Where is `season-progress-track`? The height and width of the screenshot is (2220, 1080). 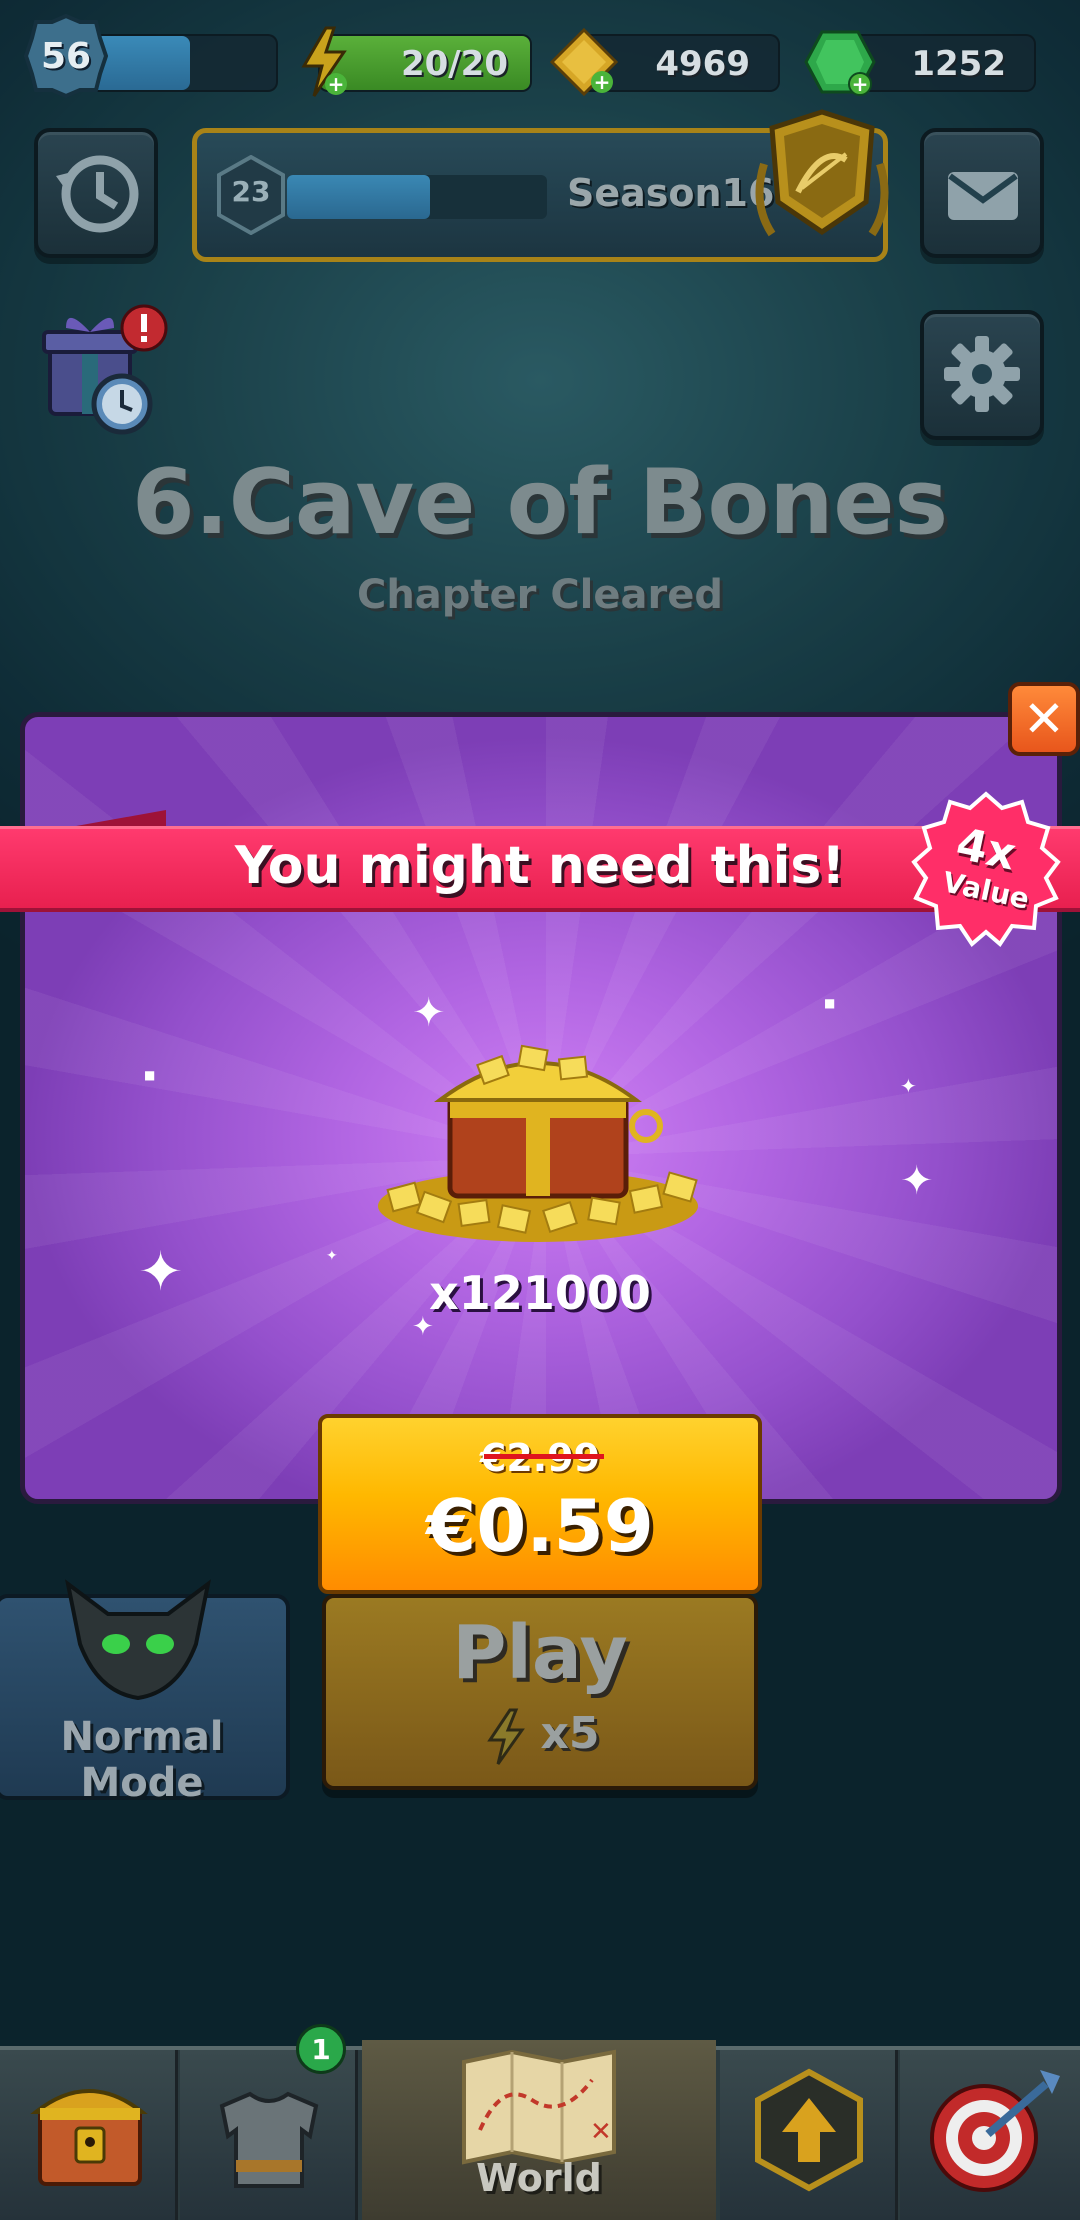 season-progress-track is located at coordinates (417, 197).